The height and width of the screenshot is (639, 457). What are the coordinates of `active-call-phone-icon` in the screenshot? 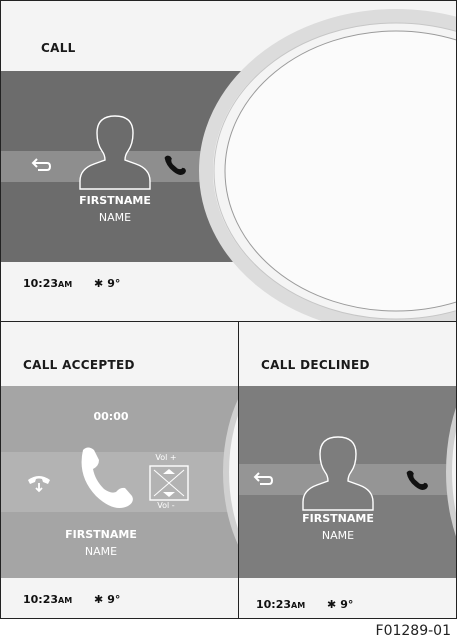 It's located at (107, 478).